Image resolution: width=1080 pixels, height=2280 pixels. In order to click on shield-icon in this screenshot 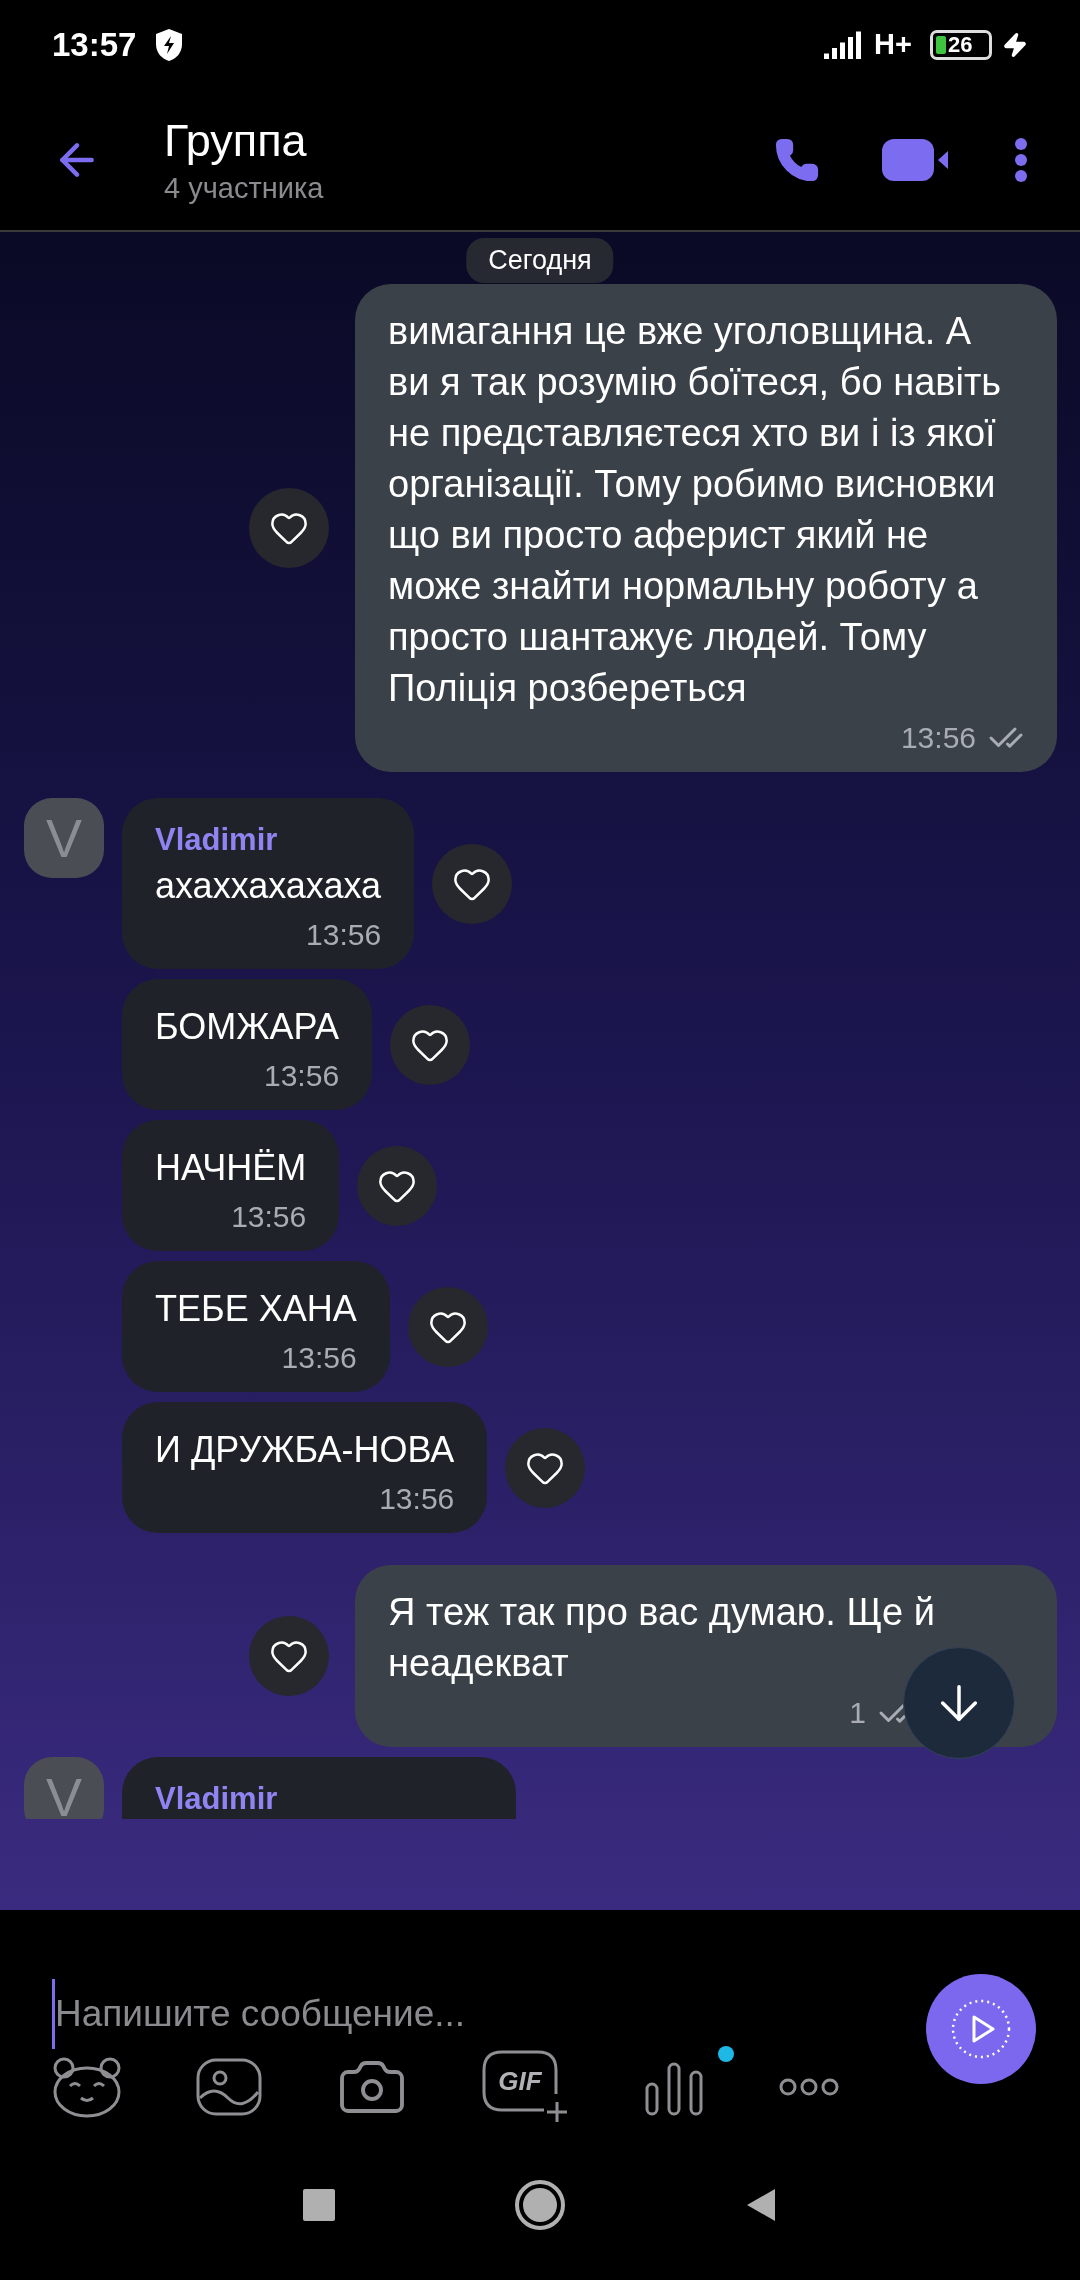, I will do `click(169, 45)`.